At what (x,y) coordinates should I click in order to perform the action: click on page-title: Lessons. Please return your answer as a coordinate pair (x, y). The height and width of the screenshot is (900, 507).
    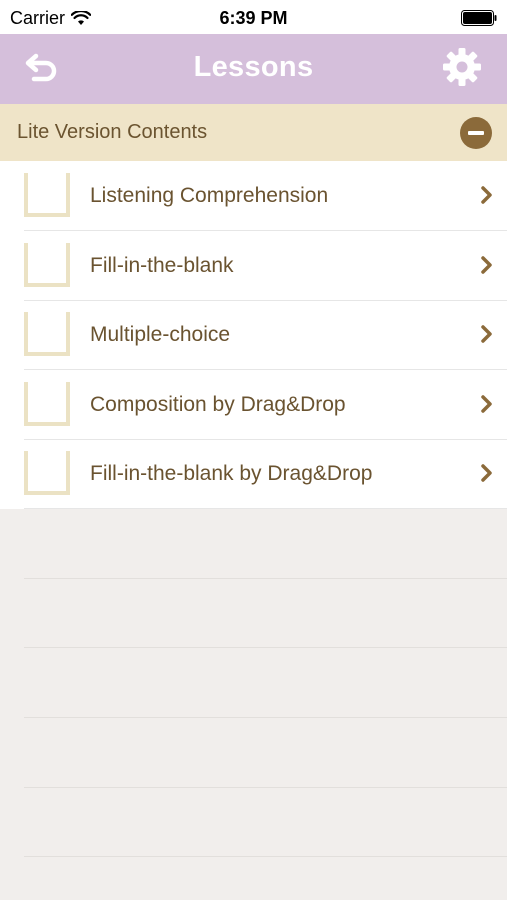
    Looking at the image, I should click on (253, 67).